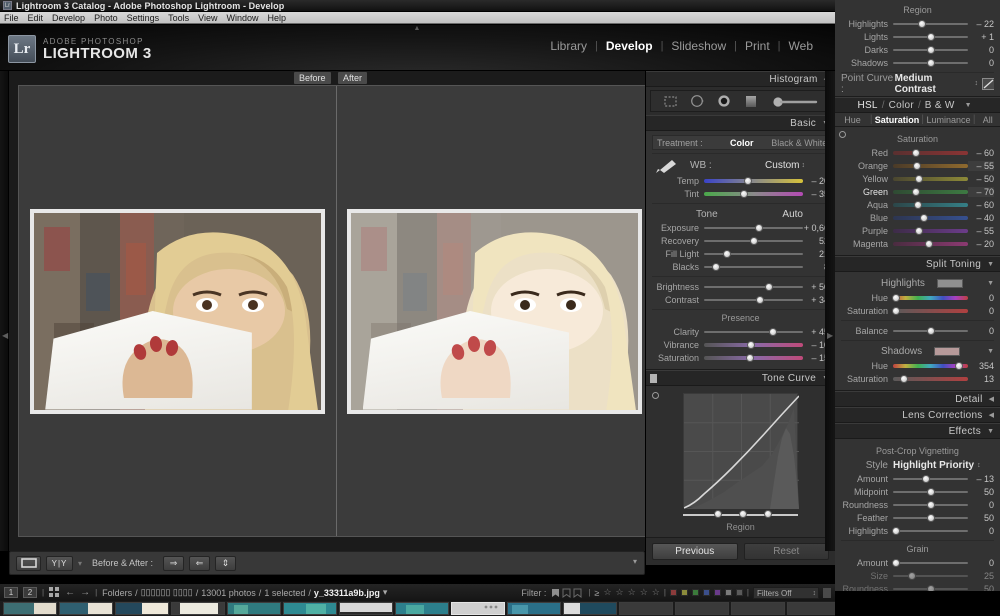 This screenshot has width=1000, height=616. I want to click on module-web: Web, so click(801, 46).